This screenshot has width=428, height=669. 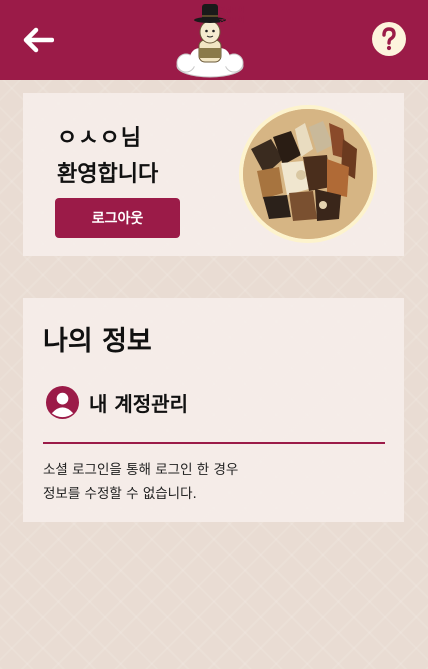 I want to click on logout-button: 로그아웃, so click(x=117, y=218).